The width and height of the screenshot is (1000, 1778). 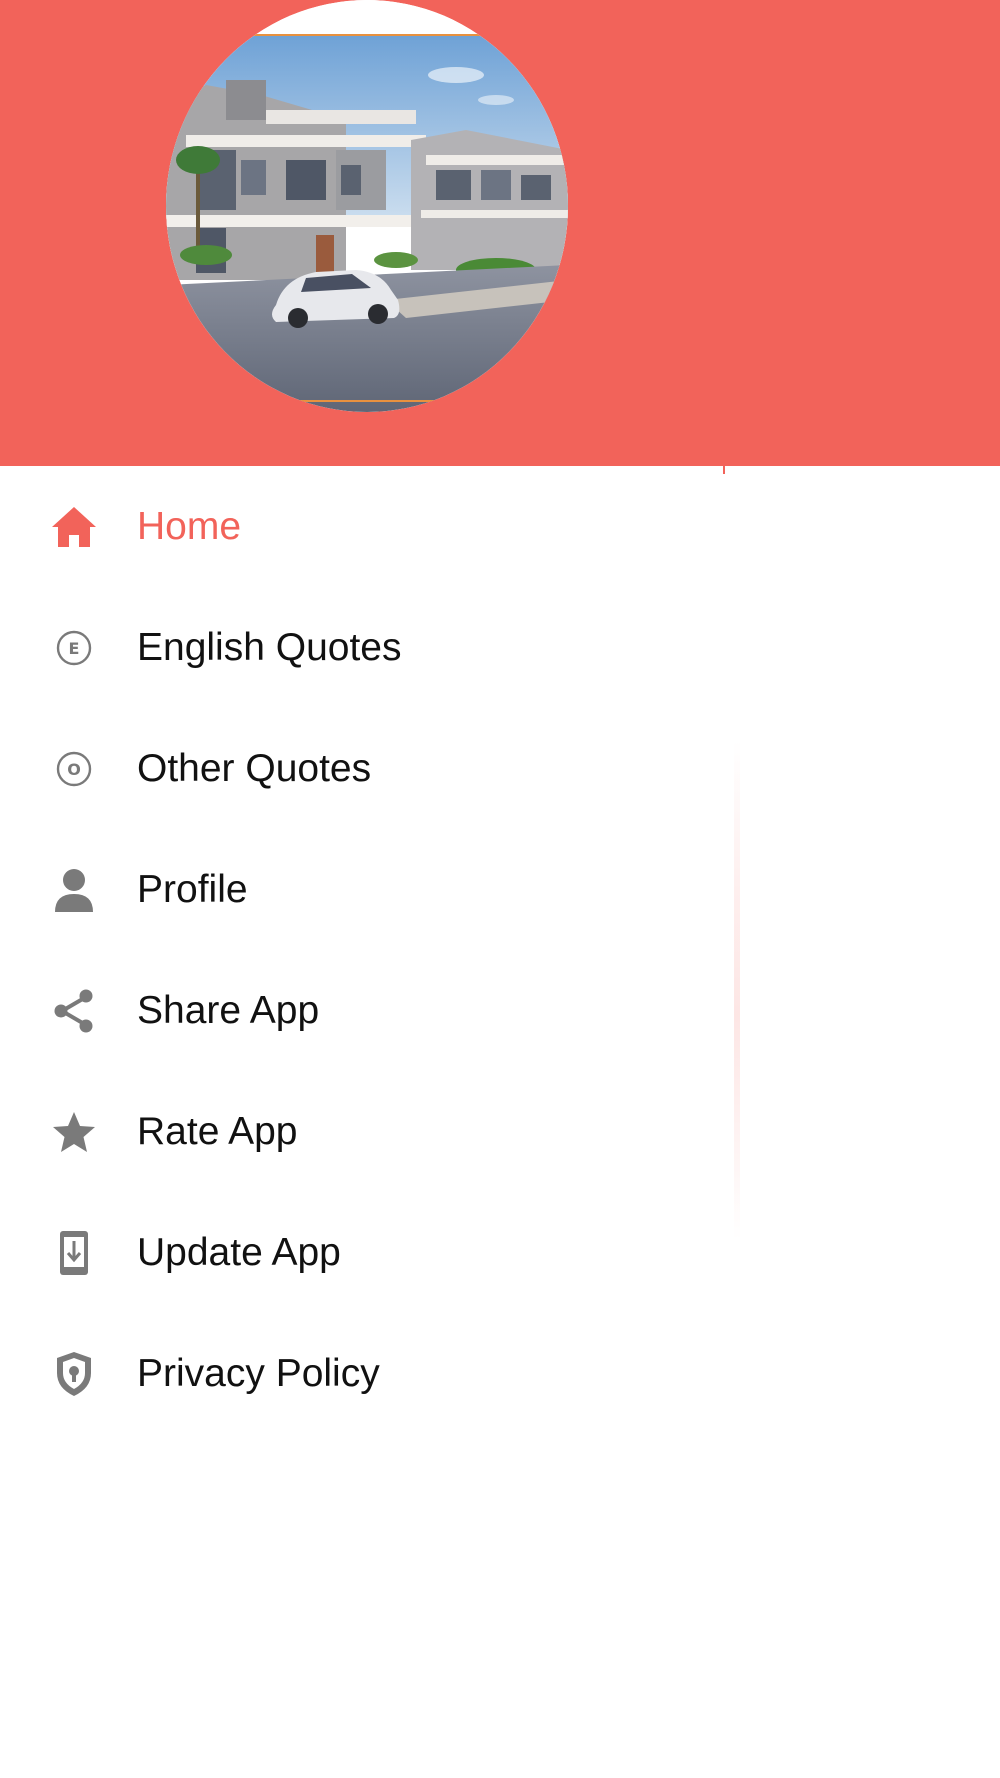 I want to click on menu-item-english-quotes: E English Quotes, so click(x=370, y=647).